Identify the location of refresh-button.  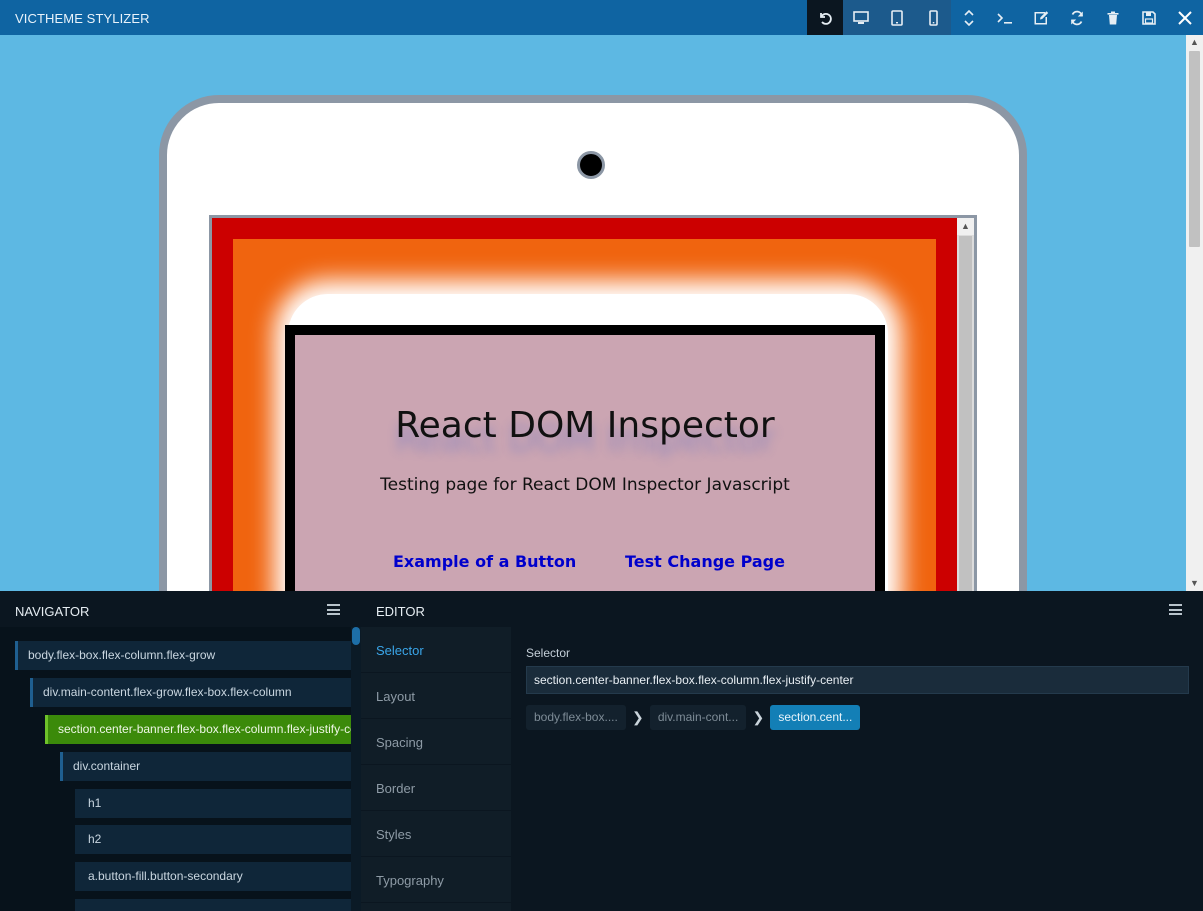
(1077, 17).